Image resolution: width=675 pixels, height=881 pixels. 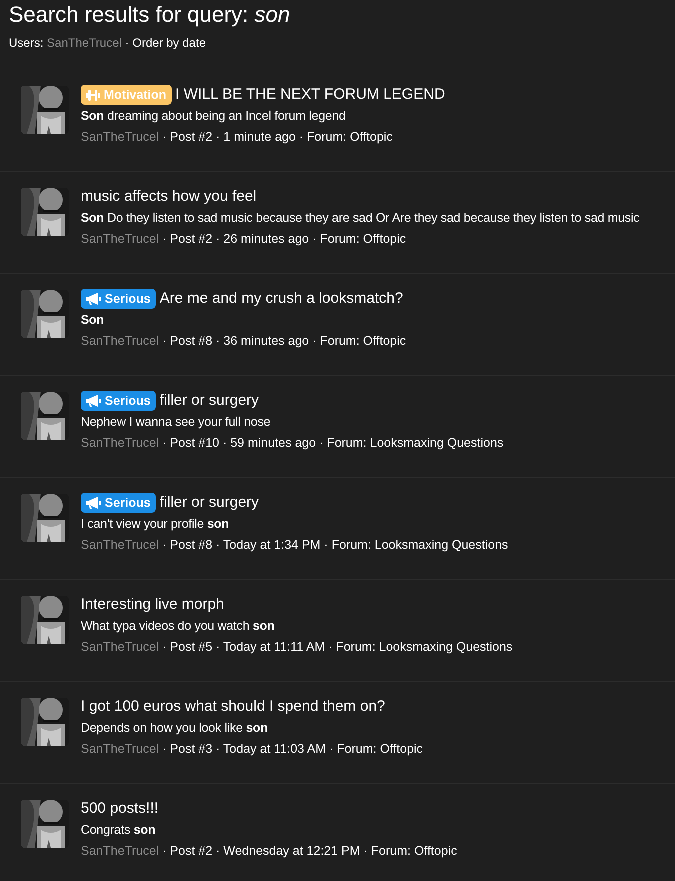 What do you see at coordinates (233, 707) in the screenshot?
I see `result-title: I got 100 euros what should I spend them on?` at bounding box center [233, 707].